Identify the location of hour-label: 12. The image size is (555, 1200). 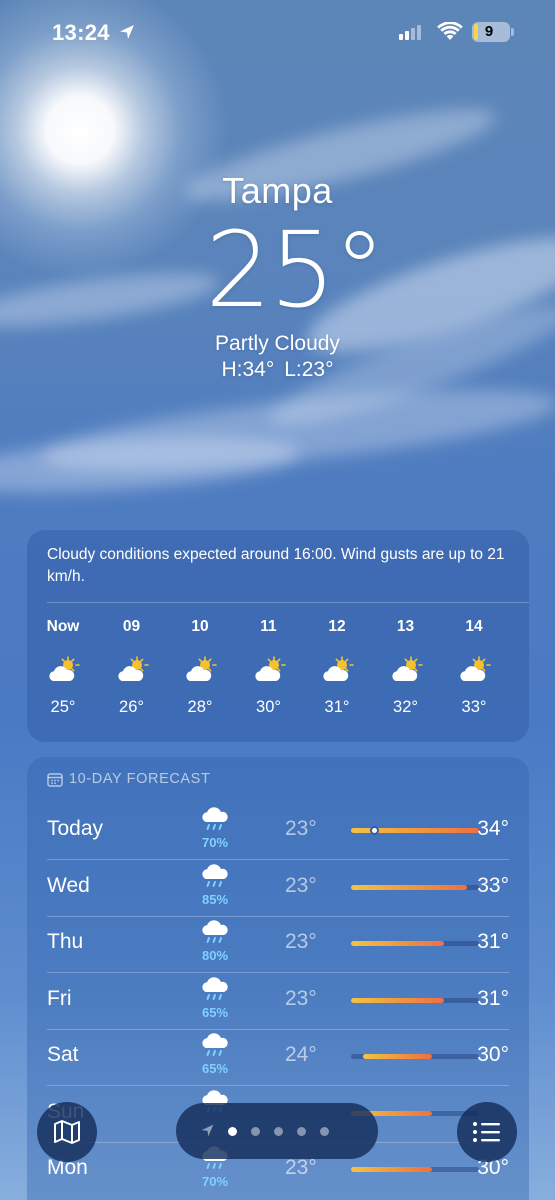
(337, 626).